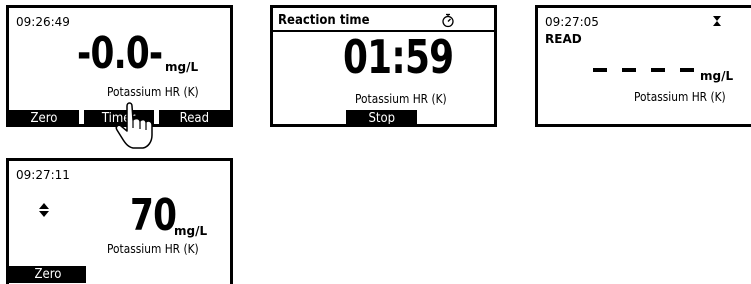  Describe the element at coordinates (43, 175) in the screenshot. I see `clock-time: 09:27:11` at that location.